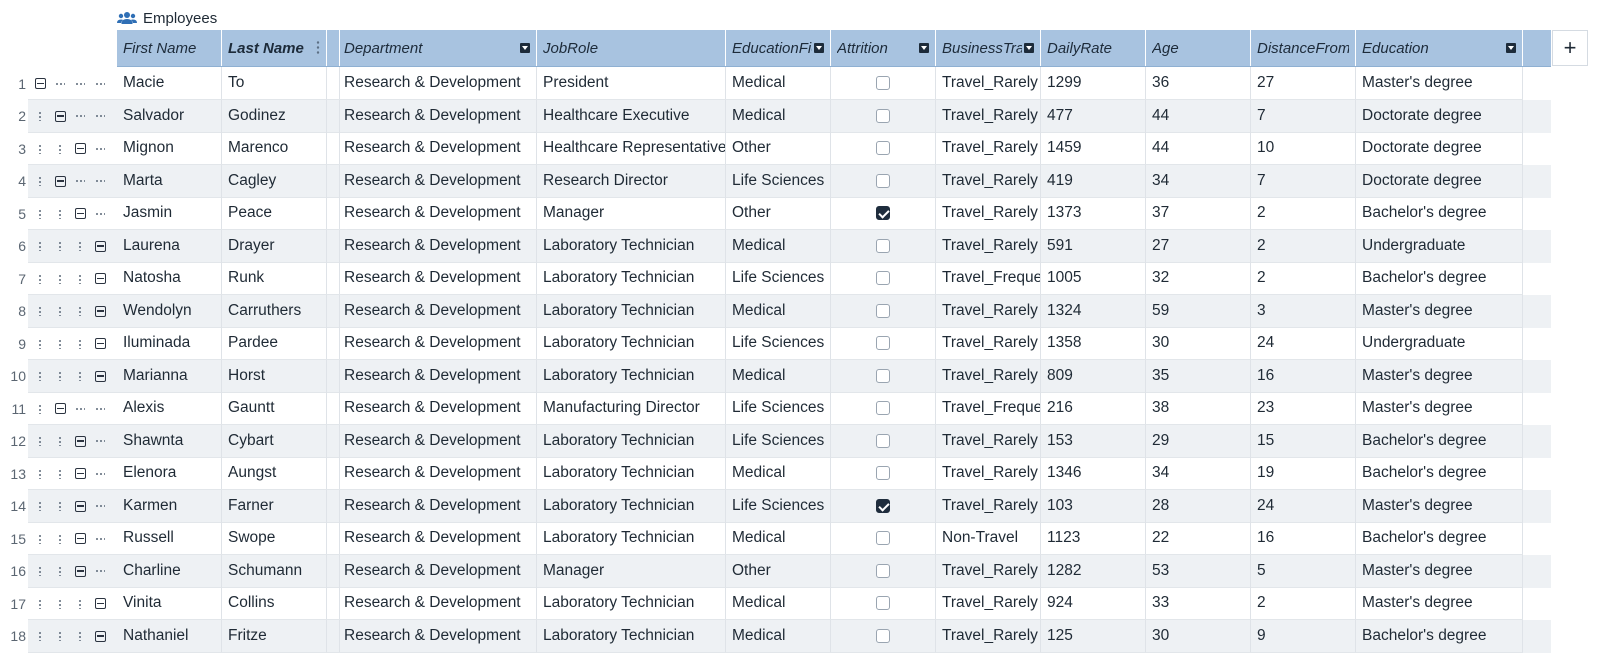  What do you see at coordinates (274, 473) in the screenshot?
I see `cell-last: Aungst` at bounding box center [274, 473].